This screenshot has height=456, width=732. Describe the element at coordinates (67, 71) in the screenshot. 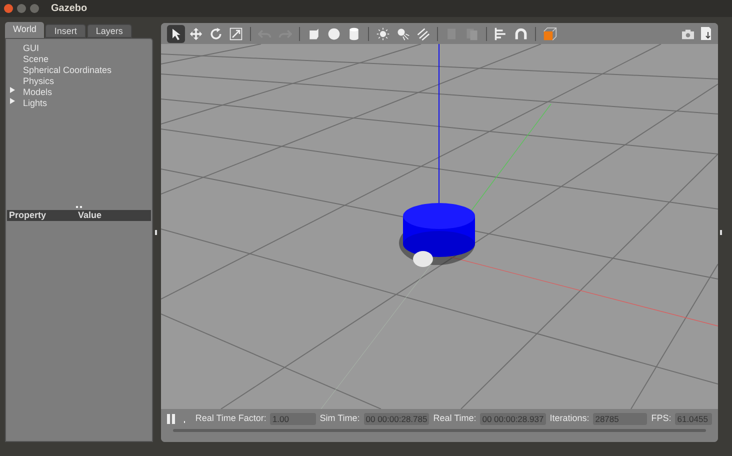

I see `tree-item: Spherical Coordinates` at that location.